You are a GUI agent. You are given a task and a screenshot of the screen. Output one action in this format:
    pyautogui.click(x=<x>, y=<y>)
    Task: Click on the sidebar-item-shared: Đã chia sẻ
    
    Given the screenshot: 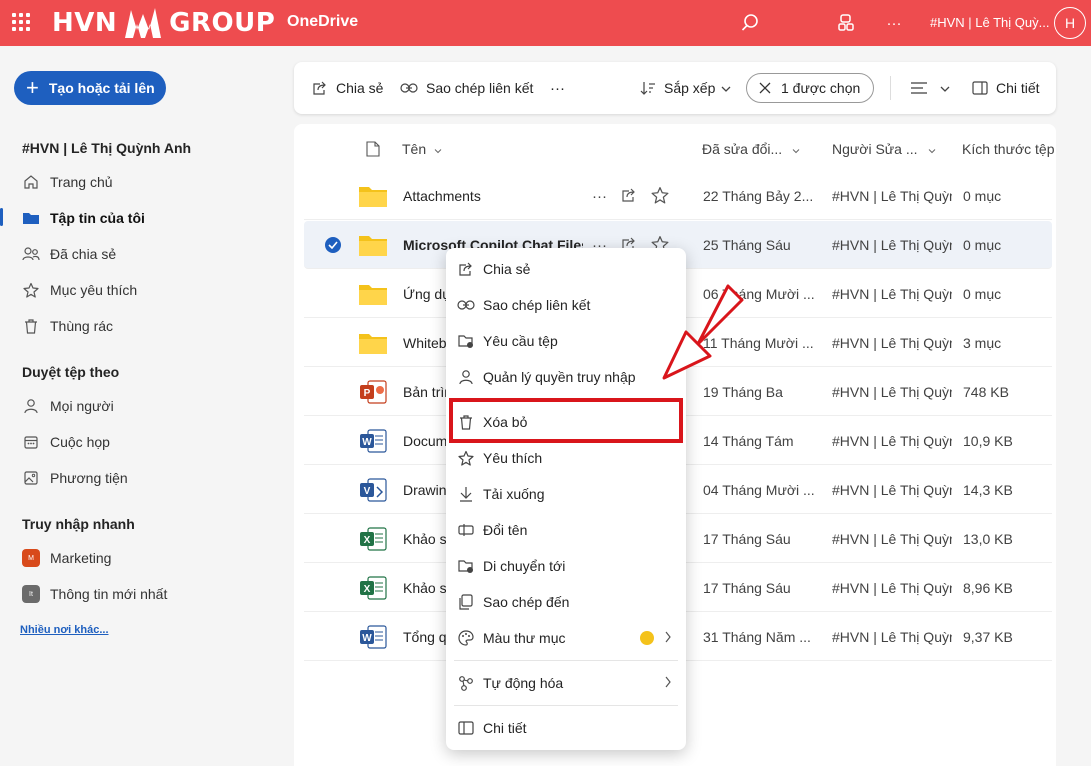 What is the action you would take?
    pyautogui.click(x=69, y=254)
    